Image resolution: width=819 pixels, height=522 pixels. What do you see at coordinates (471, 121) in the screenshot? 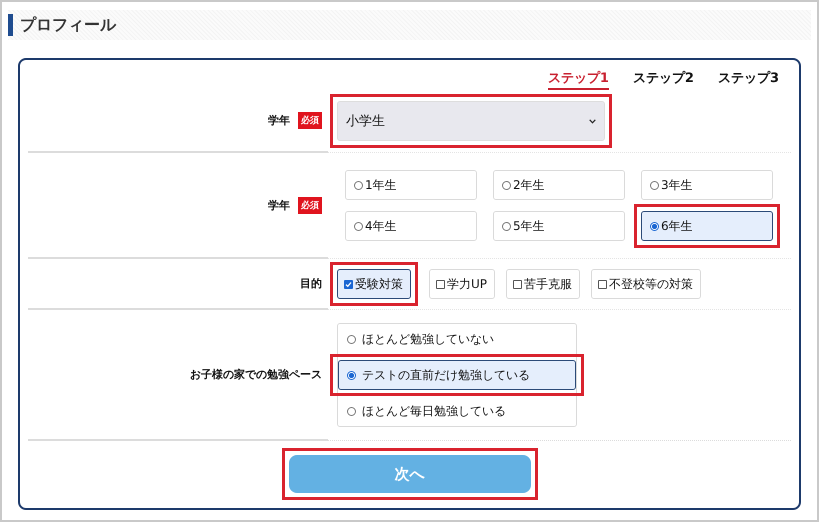
I see `grade-select: 小学生` at bounding box center [471, 121].